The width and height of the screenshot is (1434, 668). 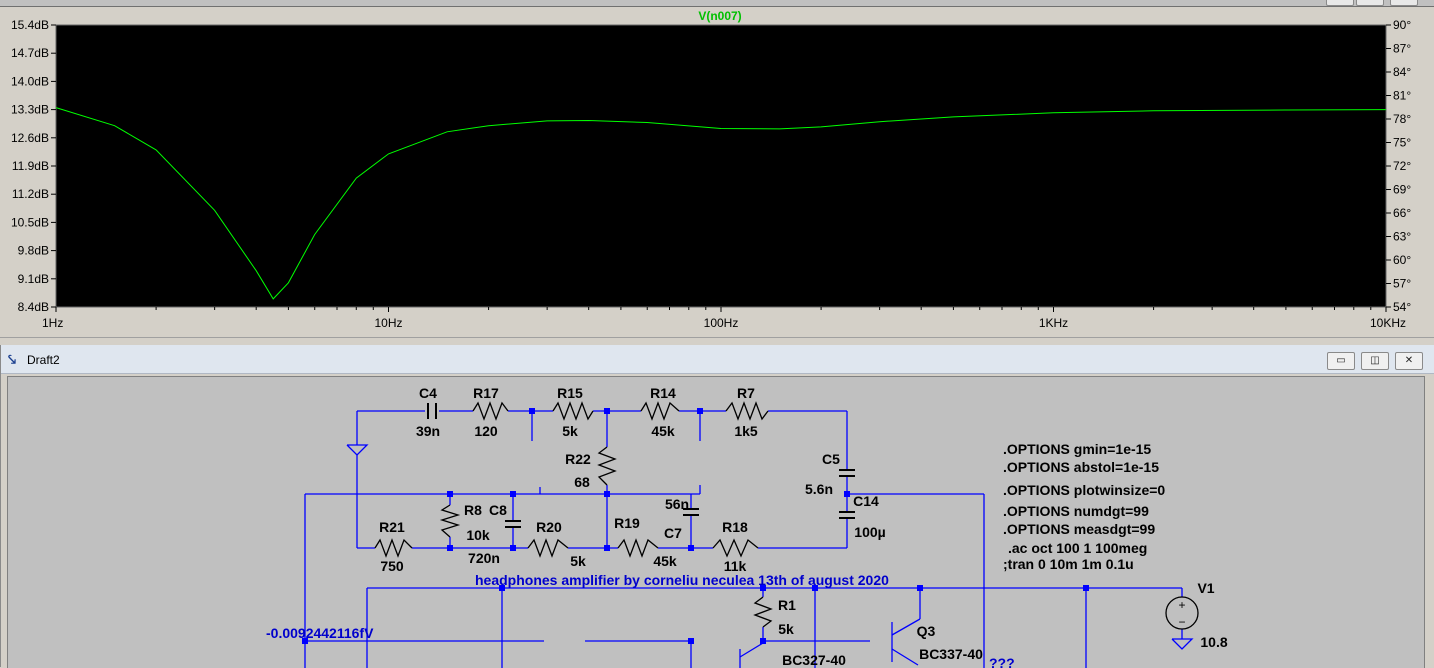 I want to click on x-tick-label: 100Hz, so click(x=721, y=323).